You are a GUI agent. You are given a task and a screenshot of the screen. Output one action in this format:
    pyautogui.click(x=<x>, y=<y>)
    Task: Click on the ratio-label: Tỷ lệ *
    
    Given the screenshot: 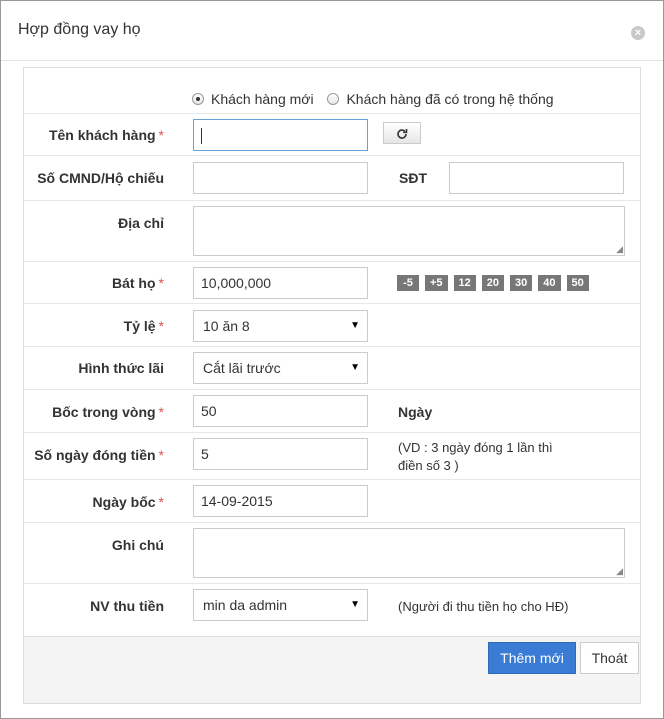 What is the action you would take?
    pyautogui.click(x=143, y=326)
    